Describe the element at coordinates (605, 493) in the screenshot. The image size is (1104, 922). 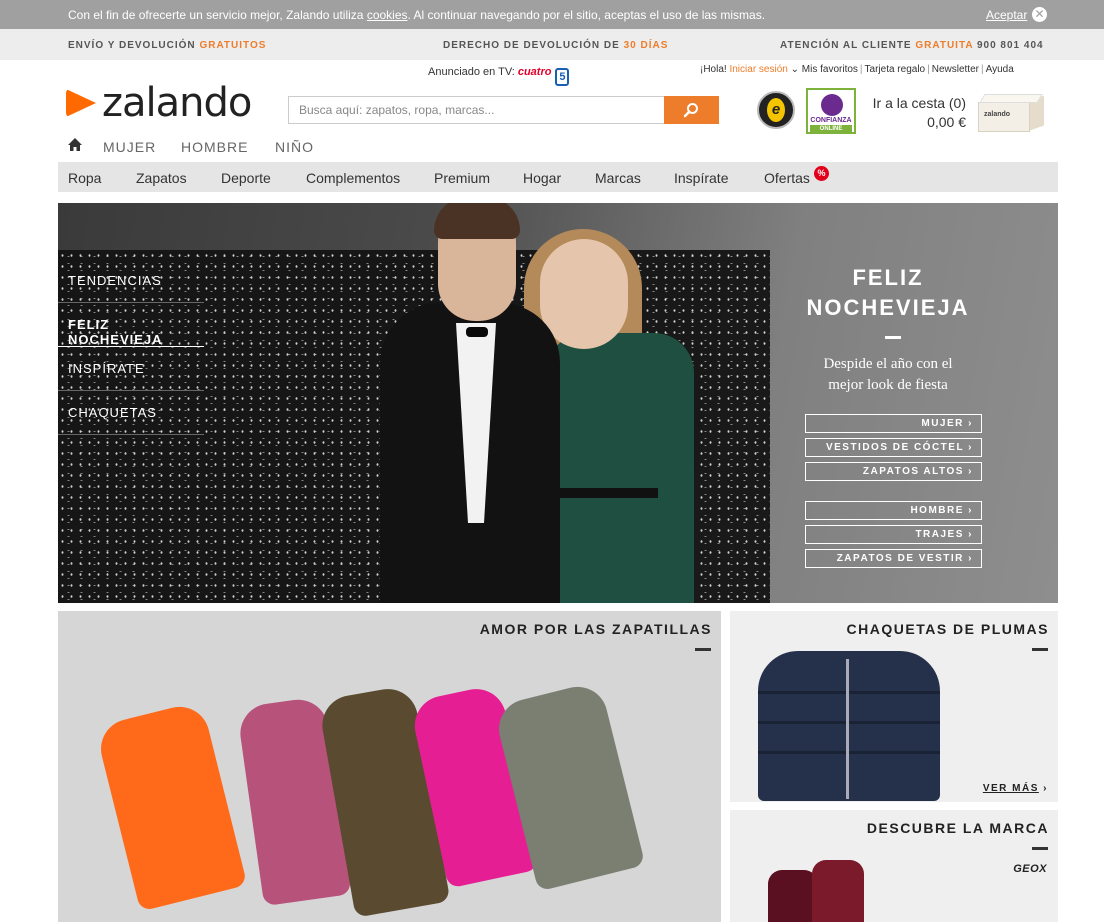
I see `model-woman-belt` at that location.